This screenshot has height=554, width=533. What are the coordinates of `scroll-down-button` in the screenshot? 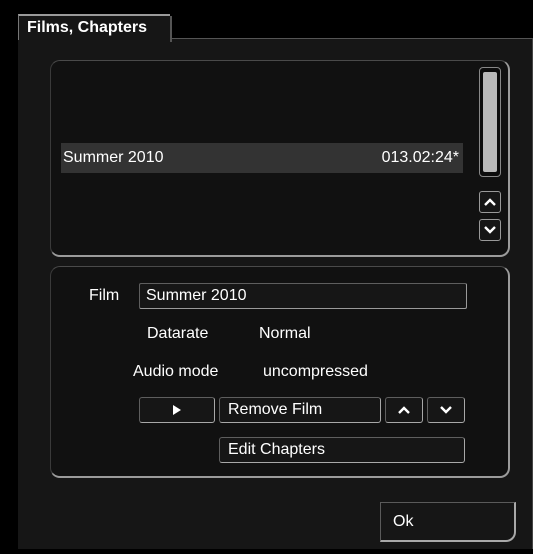 It's located at (490, 230).